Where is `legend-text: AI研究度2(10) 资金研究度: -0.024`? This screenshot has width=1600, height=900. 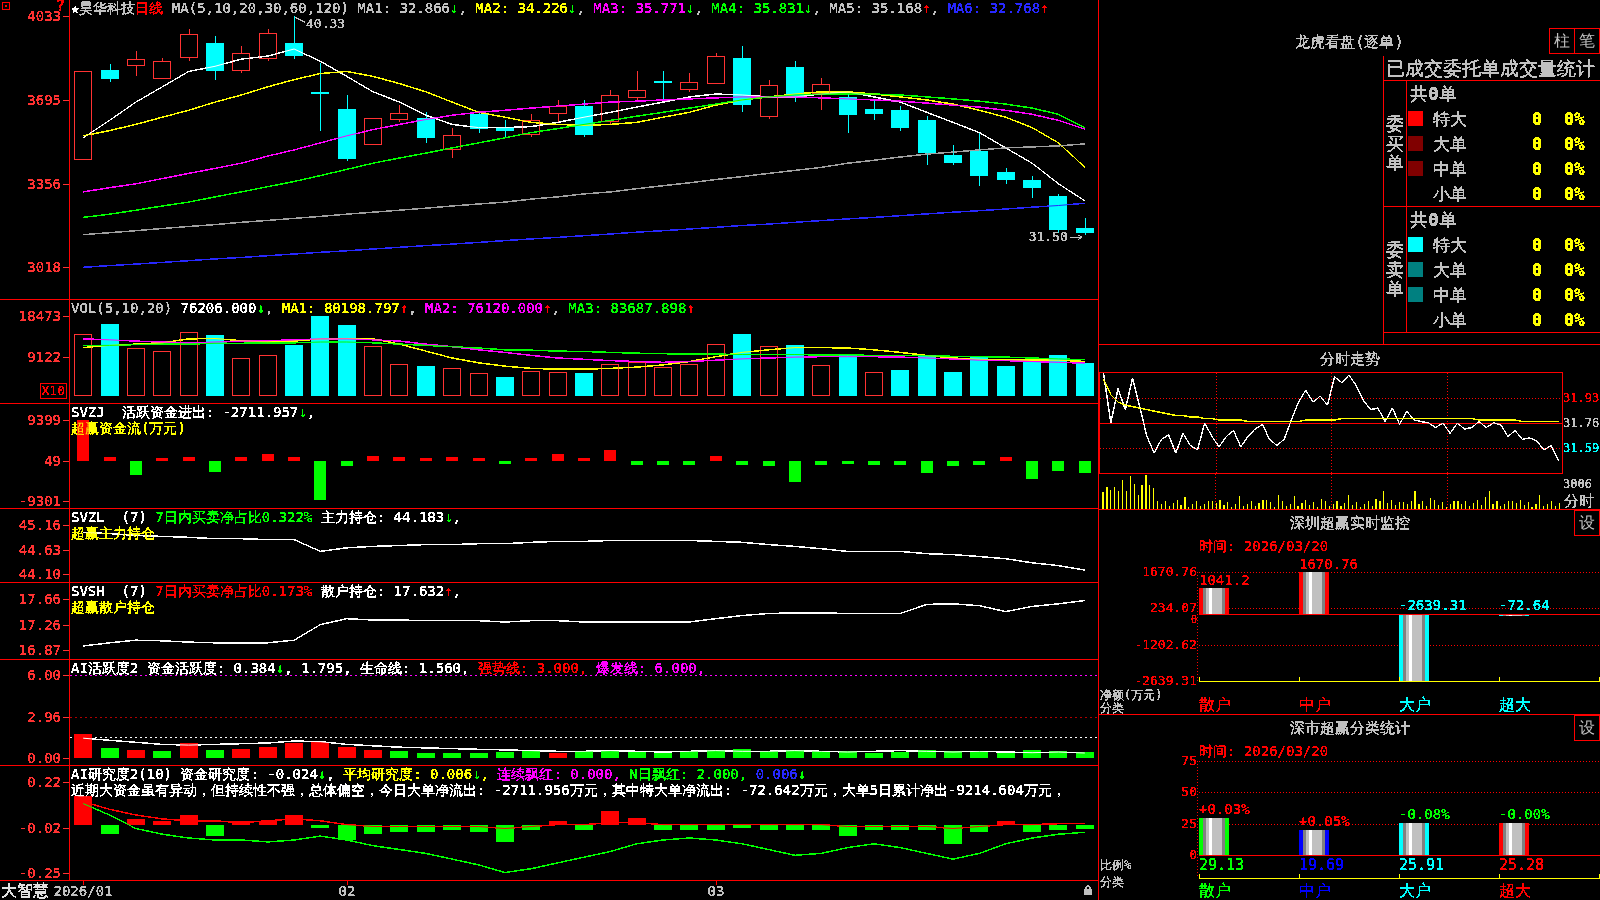
legend-text: AI研究度2(10) 资金研究度: -0.024 is located at coordinates (194, 774).